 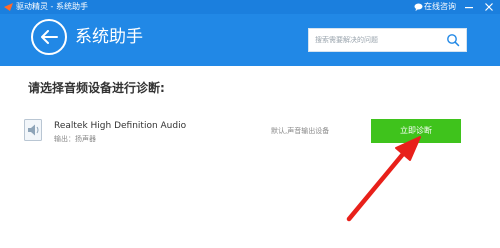 What do you see at coordinates (416, 131) in the screenshot?
I see `diagnose-now-button: 立即诊断` at bounding box center [416, 131].